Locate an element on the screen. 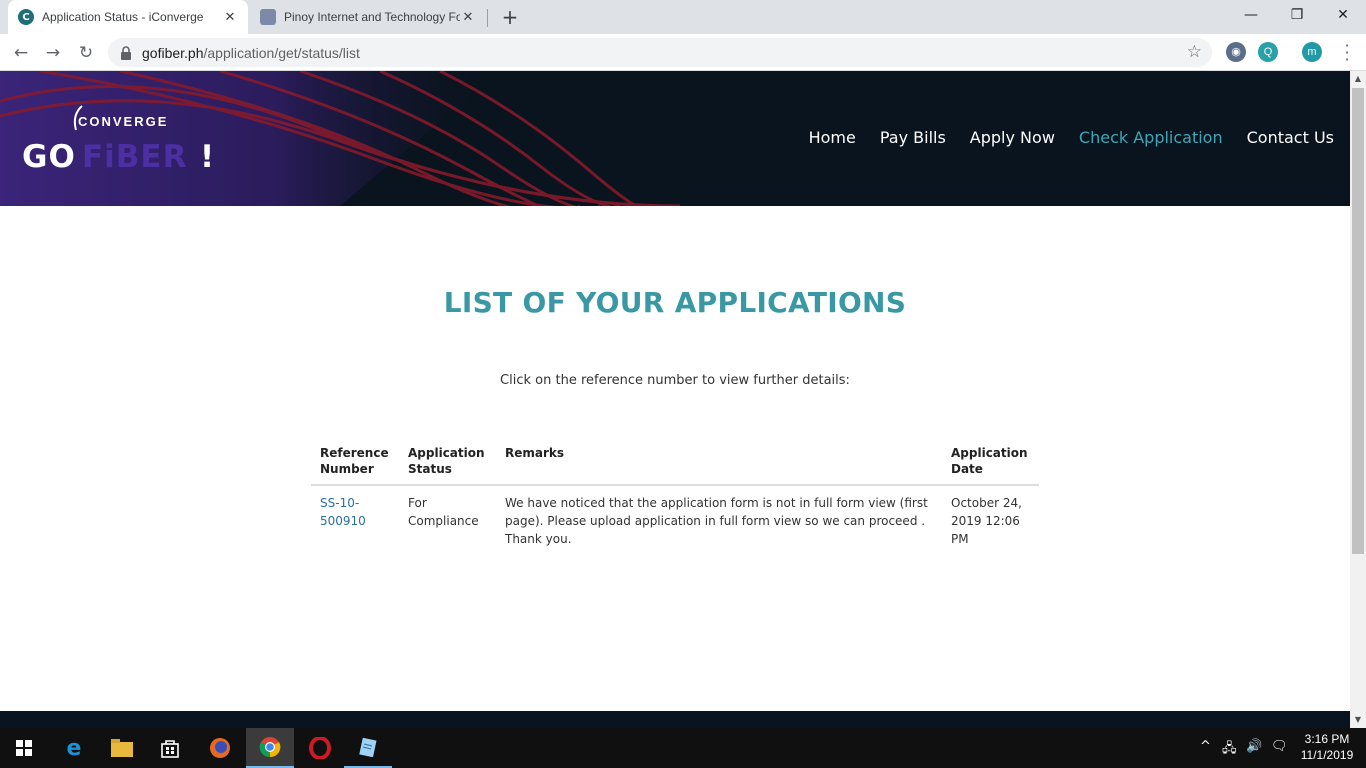 Image resolution: width=1366 pixels, height=768 pixels. chrome-icon is located at coordinates (270, 747).